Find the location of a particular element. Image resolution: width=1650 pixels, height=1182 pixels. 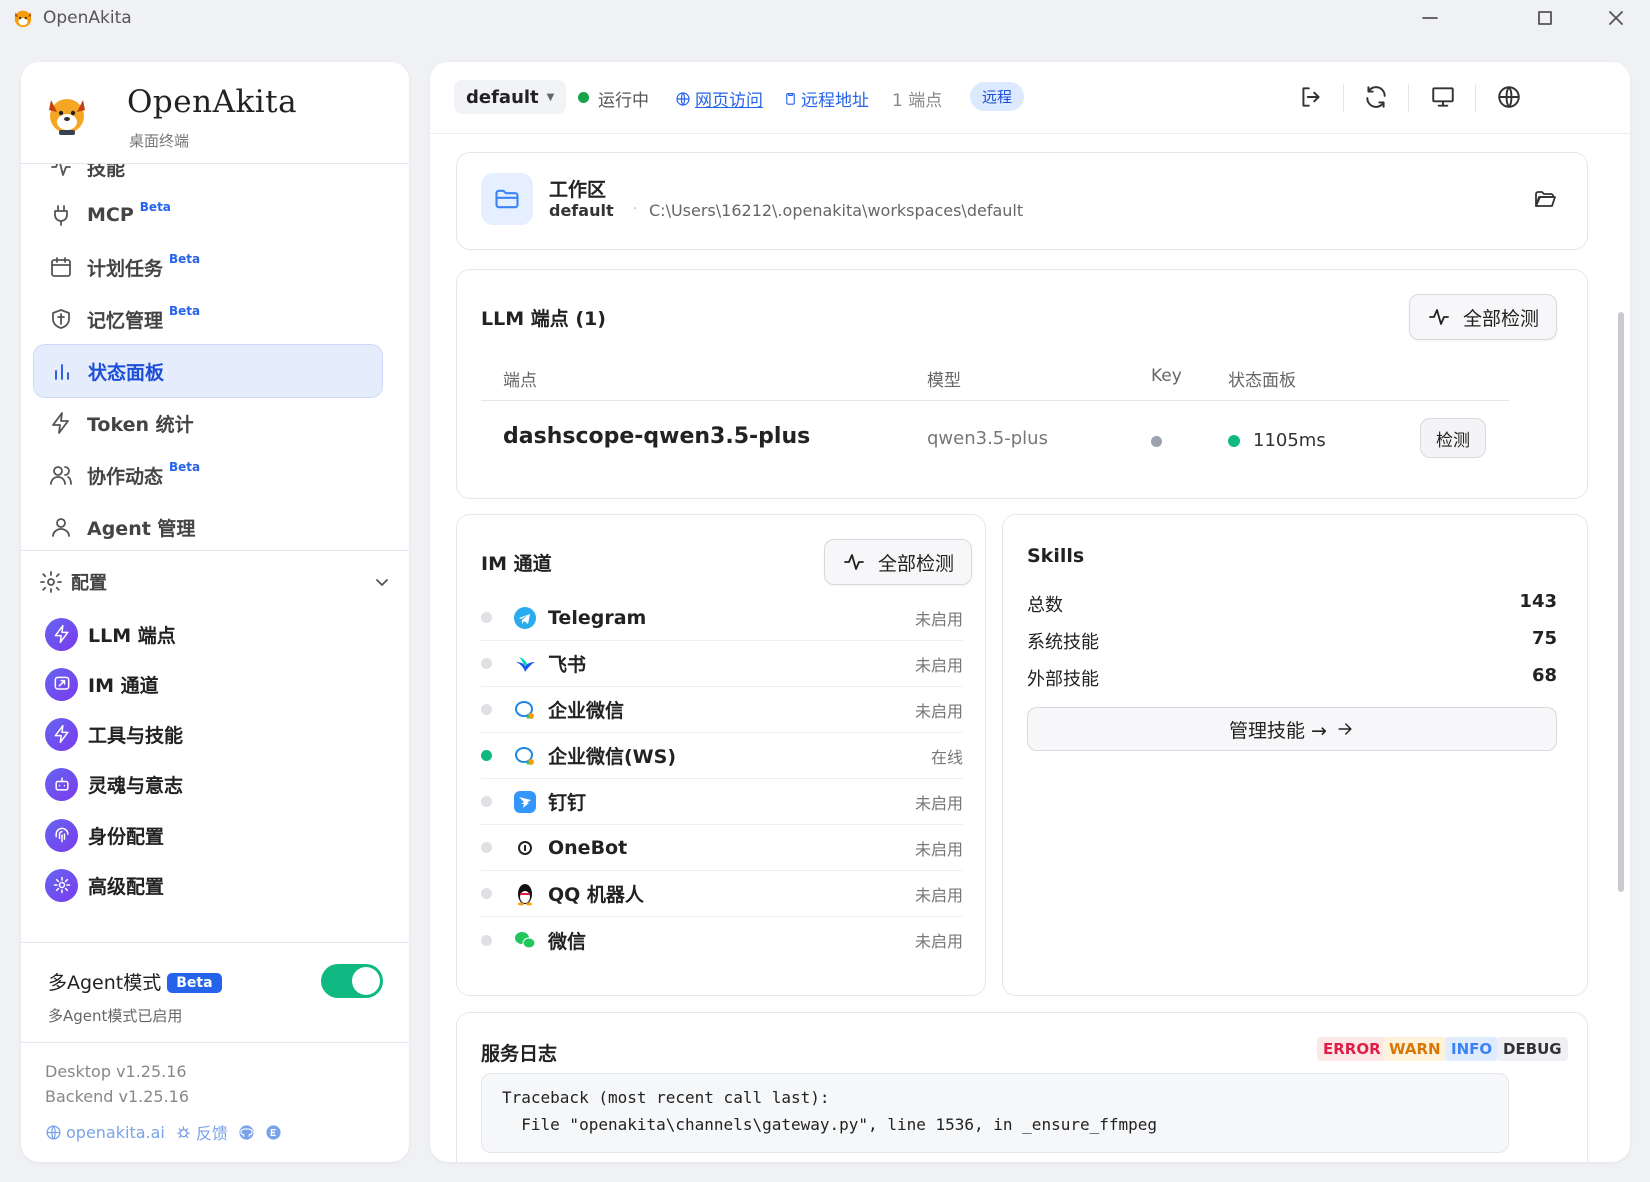

web-access-label: 网页访问 is located at coordinates (729, 101).